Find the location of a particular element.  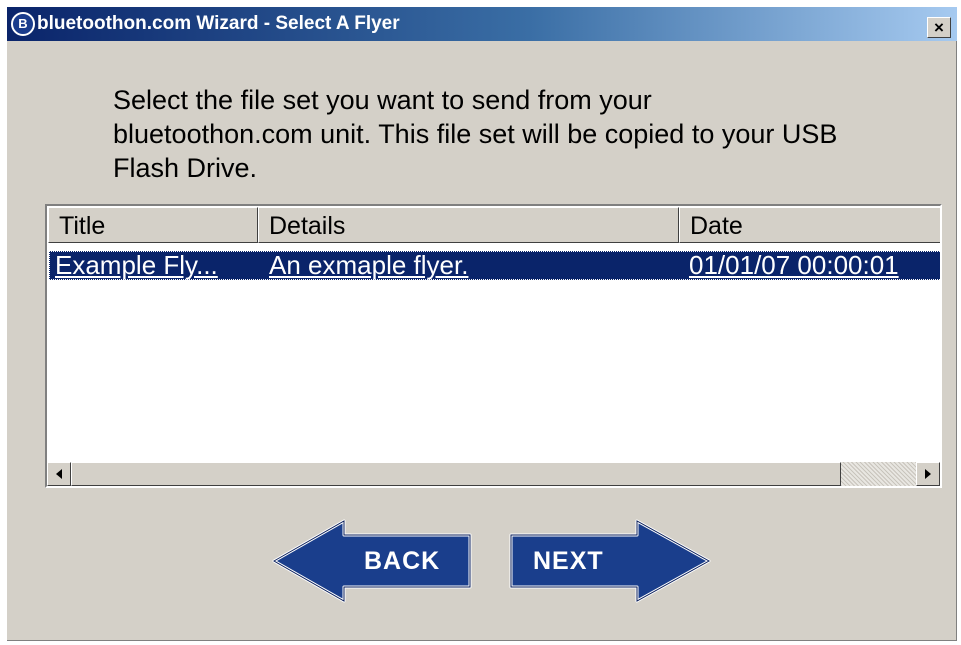

window-title: bluetoothon.com Wizard - Select A Flyer is located at coordinates (218, 23).